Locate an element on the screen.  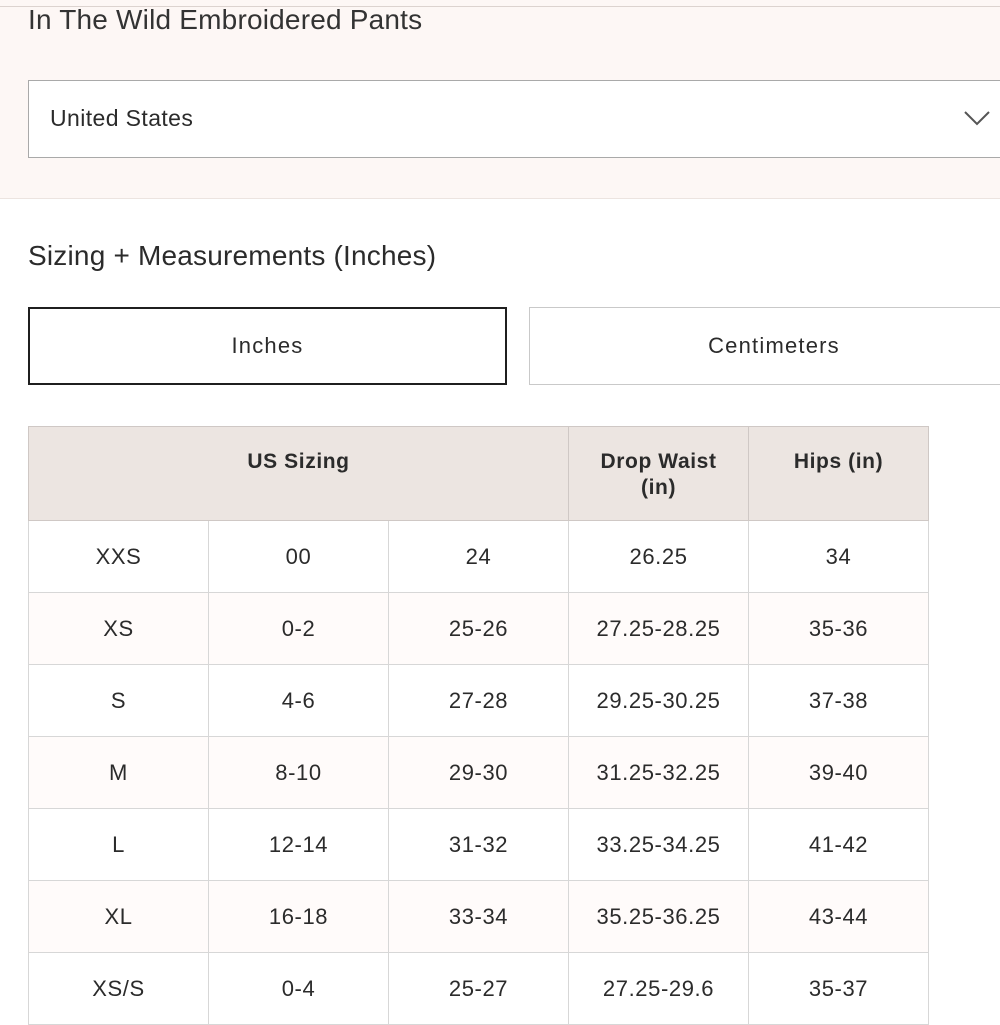
country-select: United States is located at coordinates (514, 119).